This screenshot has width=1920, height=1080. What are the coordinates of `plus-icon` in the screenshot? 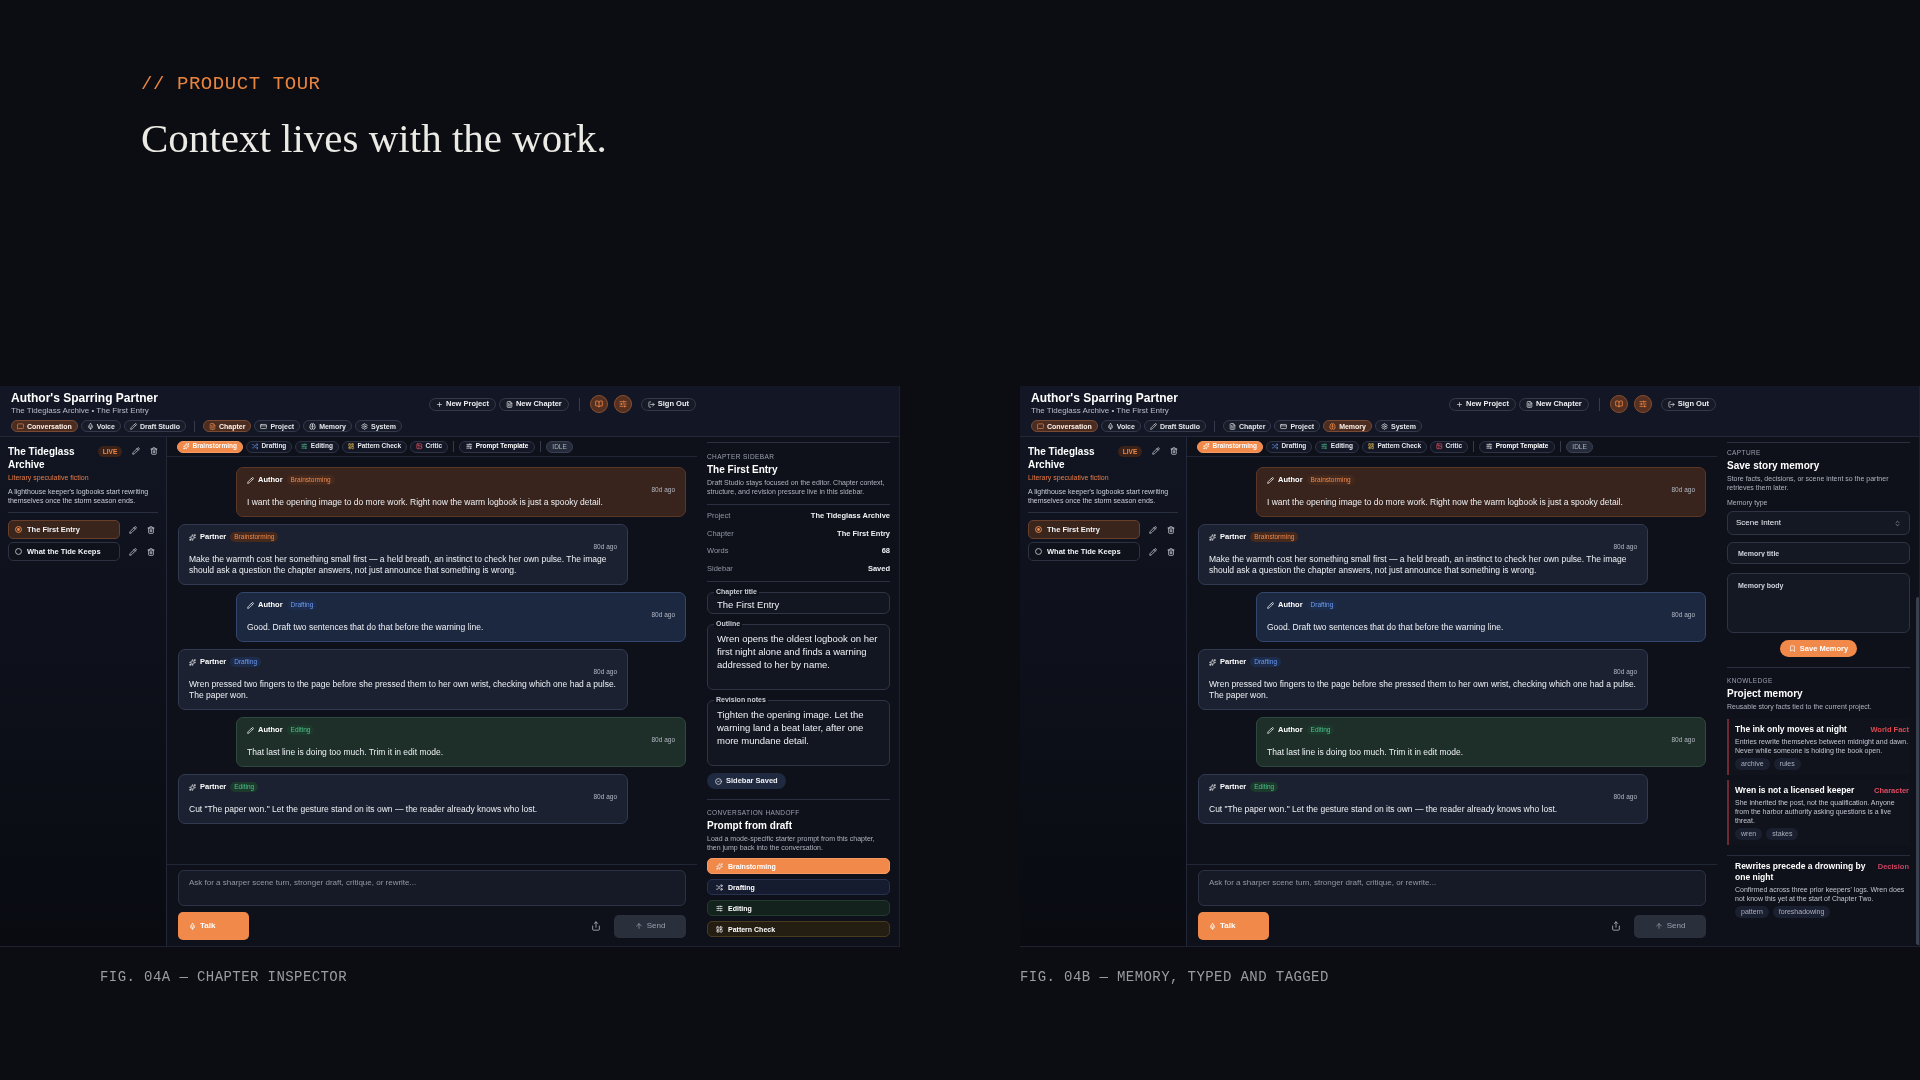 It's located at (439, 404).